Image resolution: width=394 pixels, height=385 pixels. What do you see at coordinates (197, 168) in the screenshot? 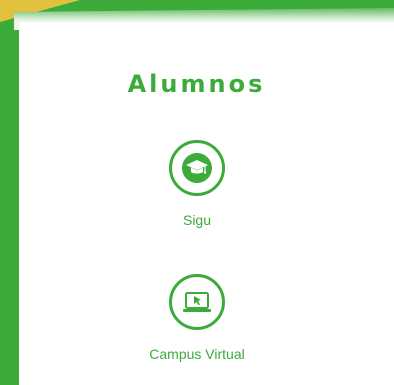
I see `graduation-cap-icon` at bounding box center [197, 168].